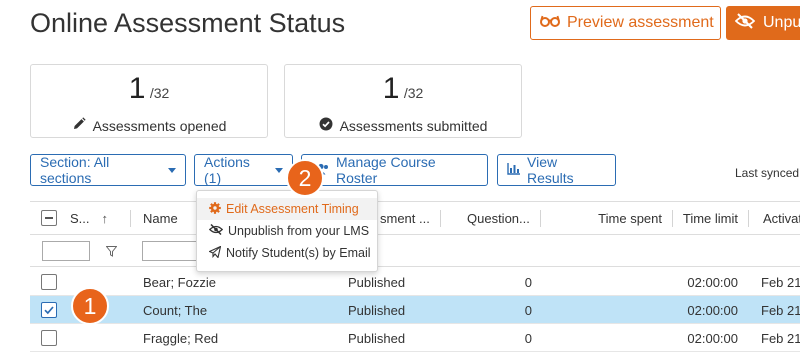 The width and height of the screenshot is (800, 358). What do you see at coordinates (413, 125) in the screenshot?
I see `stat-submitted-caption: Assessments submitted` at bounding box center [413, 125].